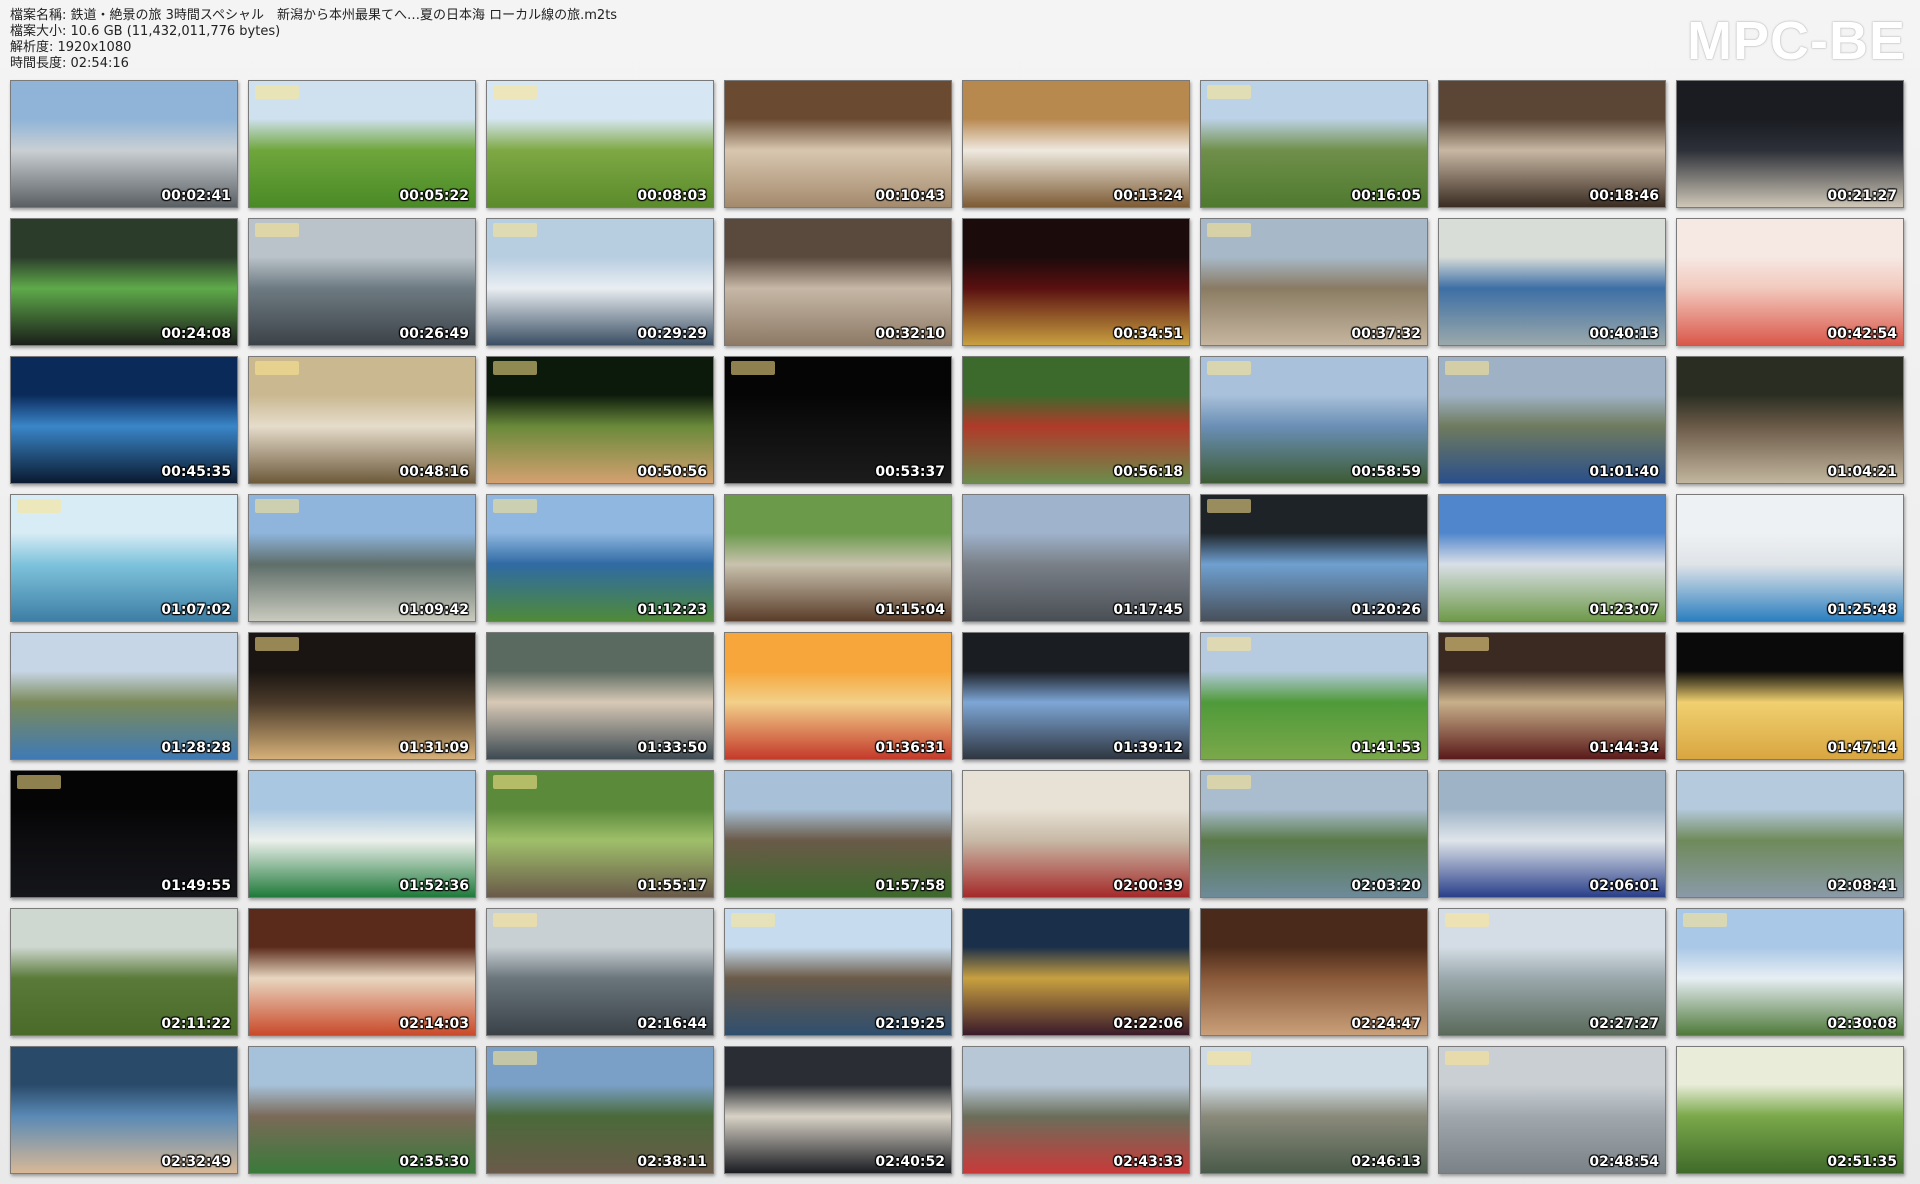 This screenshot has height=1184, width=1920. Describe the element at coordinates (434, 196) in the screenshot. I see `thumbnail-timestamp: 00:05:22` at that location.